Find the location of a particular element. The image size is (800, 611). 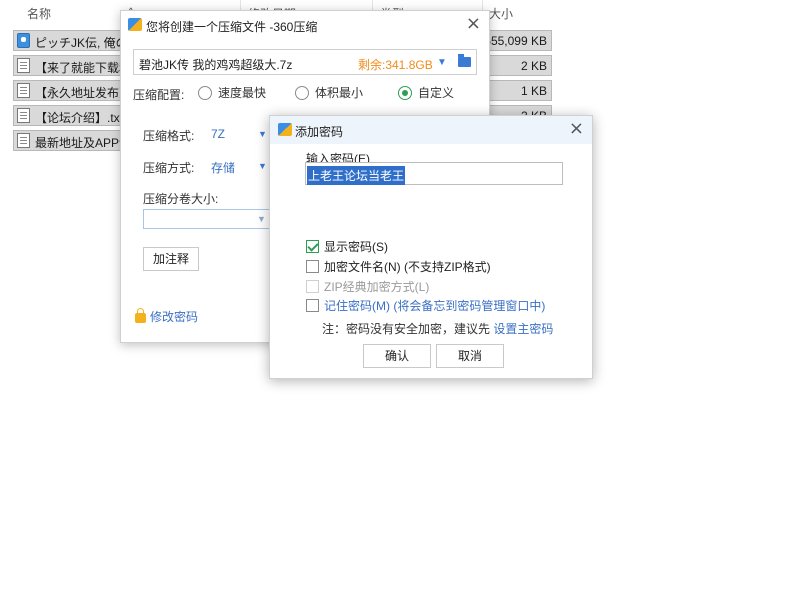

password-dialog-titlebar: 添加密码 × is located at coordinates (431, 130).